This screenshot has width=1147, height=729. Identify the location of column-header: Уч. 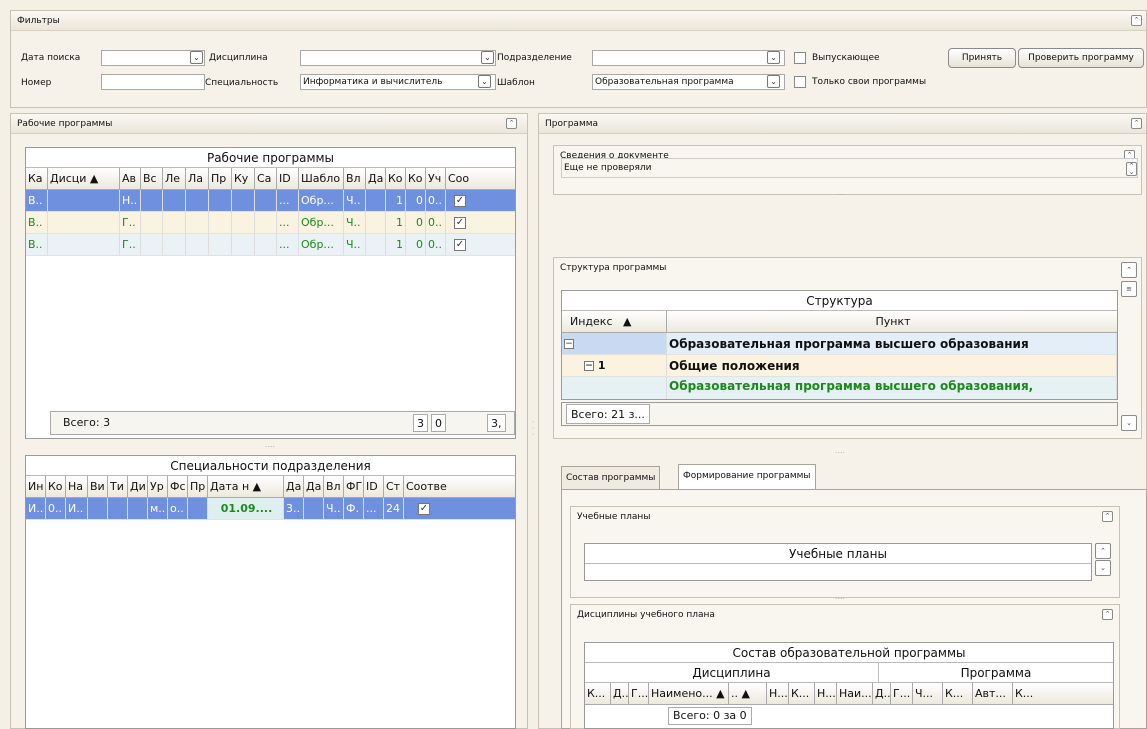
(436, 178).